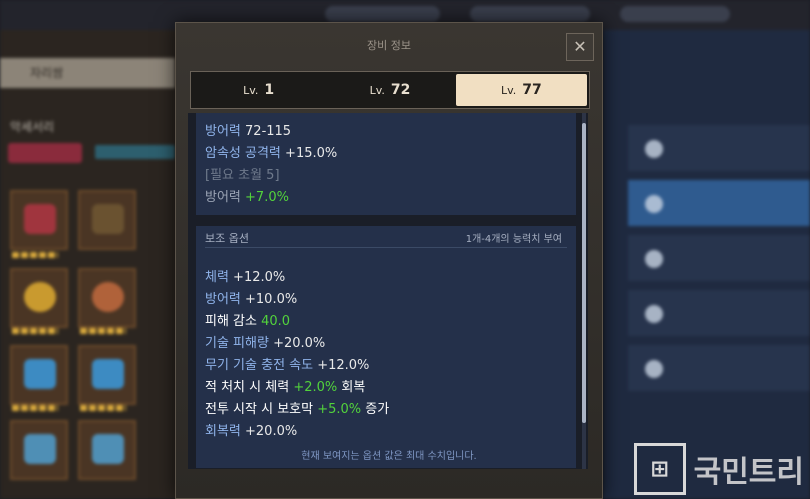 This screenshot has width=810, height=499. Describe the element at coordinates (659, 469) in the screenshot. I see `watermark-logo-icon: ⊞` at that location.